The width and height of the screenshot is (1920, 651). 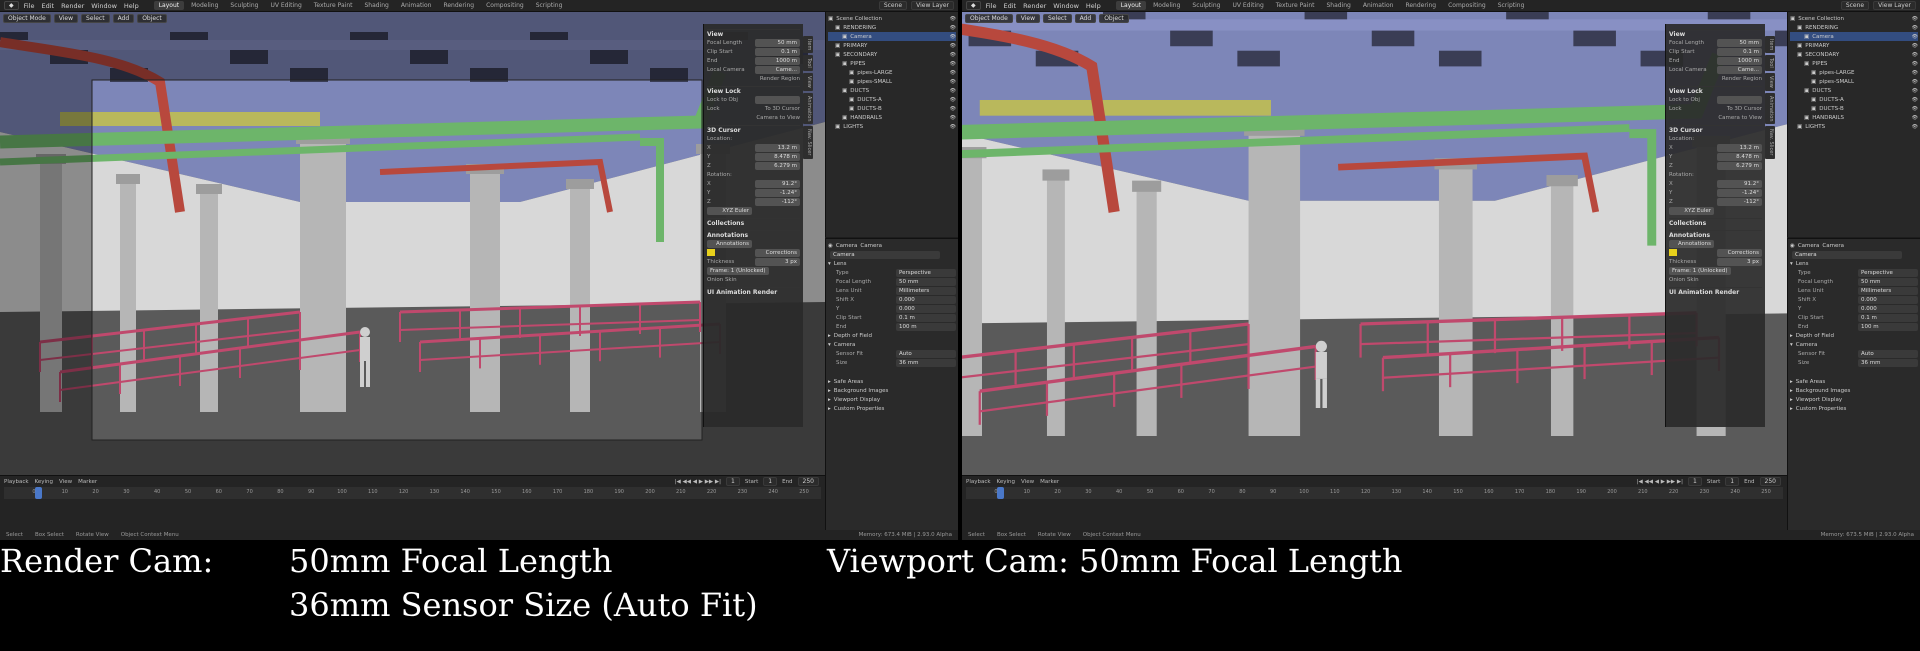 I want to click on viewport-display-panel: Viewport Display, so click(x=1819, y=400).